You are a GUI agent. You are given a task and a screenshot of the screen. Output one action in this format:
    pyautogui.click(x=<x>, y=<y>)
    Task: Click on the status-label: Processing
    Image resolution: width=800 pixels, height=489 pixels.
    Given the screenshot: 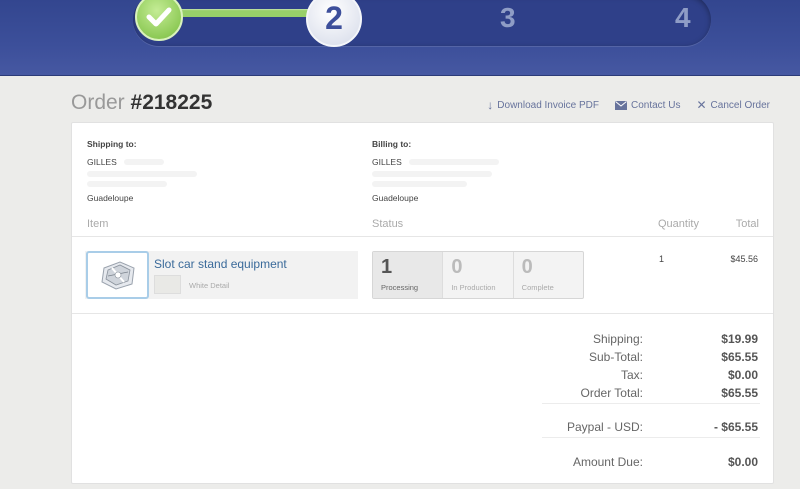 What is the action you would take?
    pyautogui.click(x=400, y=287)
    